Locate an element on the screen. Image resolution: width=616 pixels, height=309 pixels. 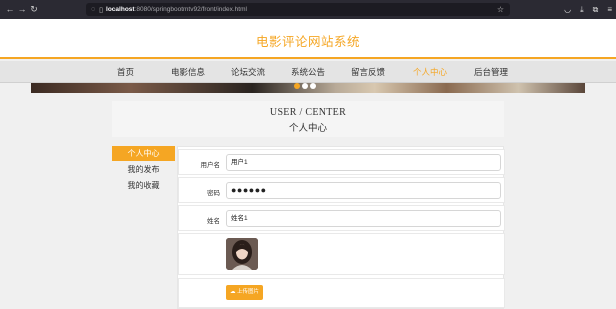
name-input: 姓名1 is located at coordinates (363, 218).